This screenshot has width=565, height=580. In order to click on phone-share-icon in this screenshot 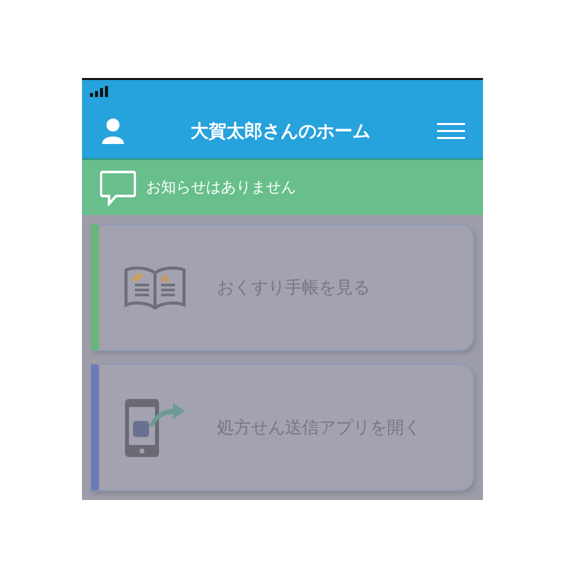, I will do `click(155, 427)`.